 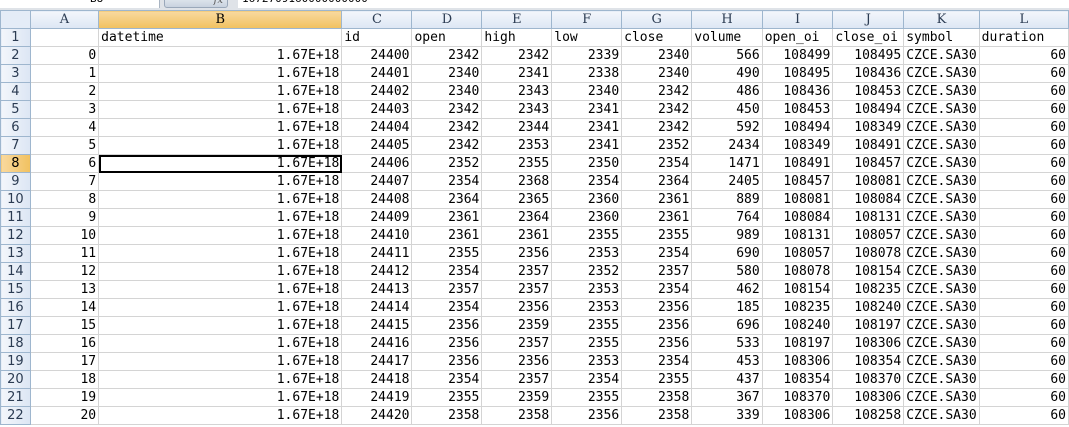 What do you see at coordinates (587, 379) in the screenshot?
I see `cell-f20: 2354` at bounding box center [587, 379].